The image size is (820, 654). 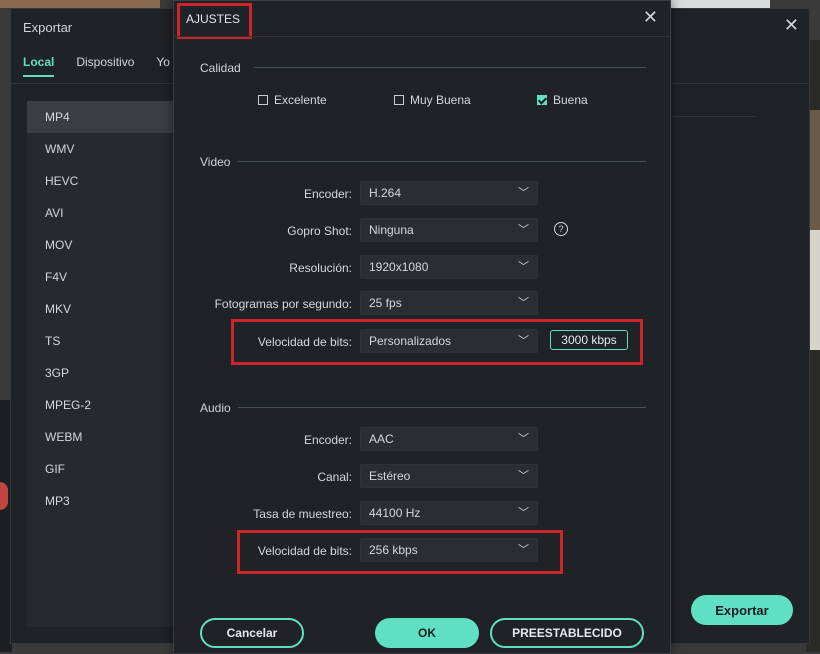 I want to click on checkbox-muy-buena, so click(x=399, y=100).